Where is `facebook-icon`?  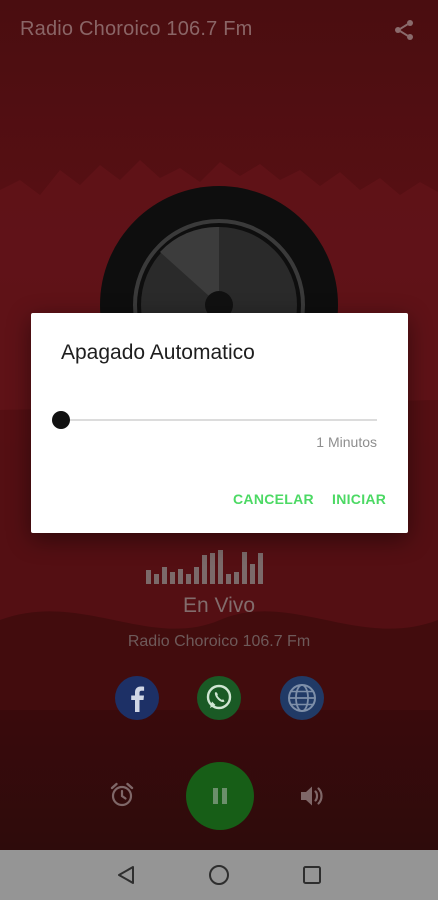
facebook-icon is located at coordinates (137, 698).